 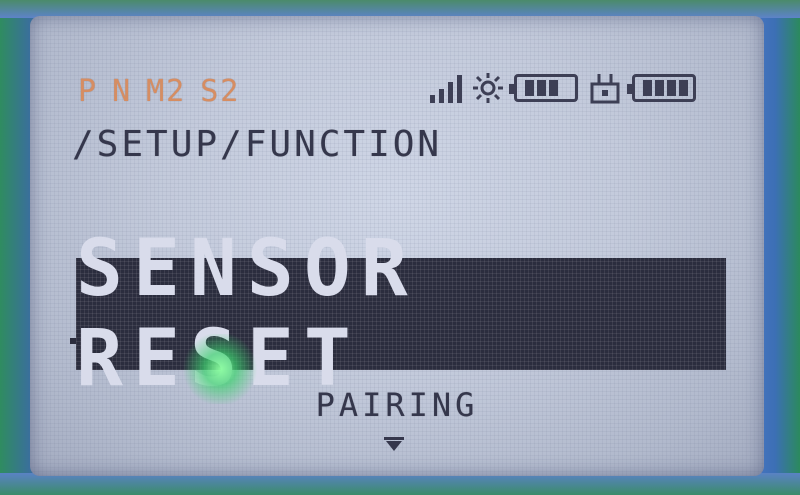 What do you see at coordinates (394, 444) in the screenshot?
I see `scroll-down-arrow-icon` at bounding box center [394, 444].